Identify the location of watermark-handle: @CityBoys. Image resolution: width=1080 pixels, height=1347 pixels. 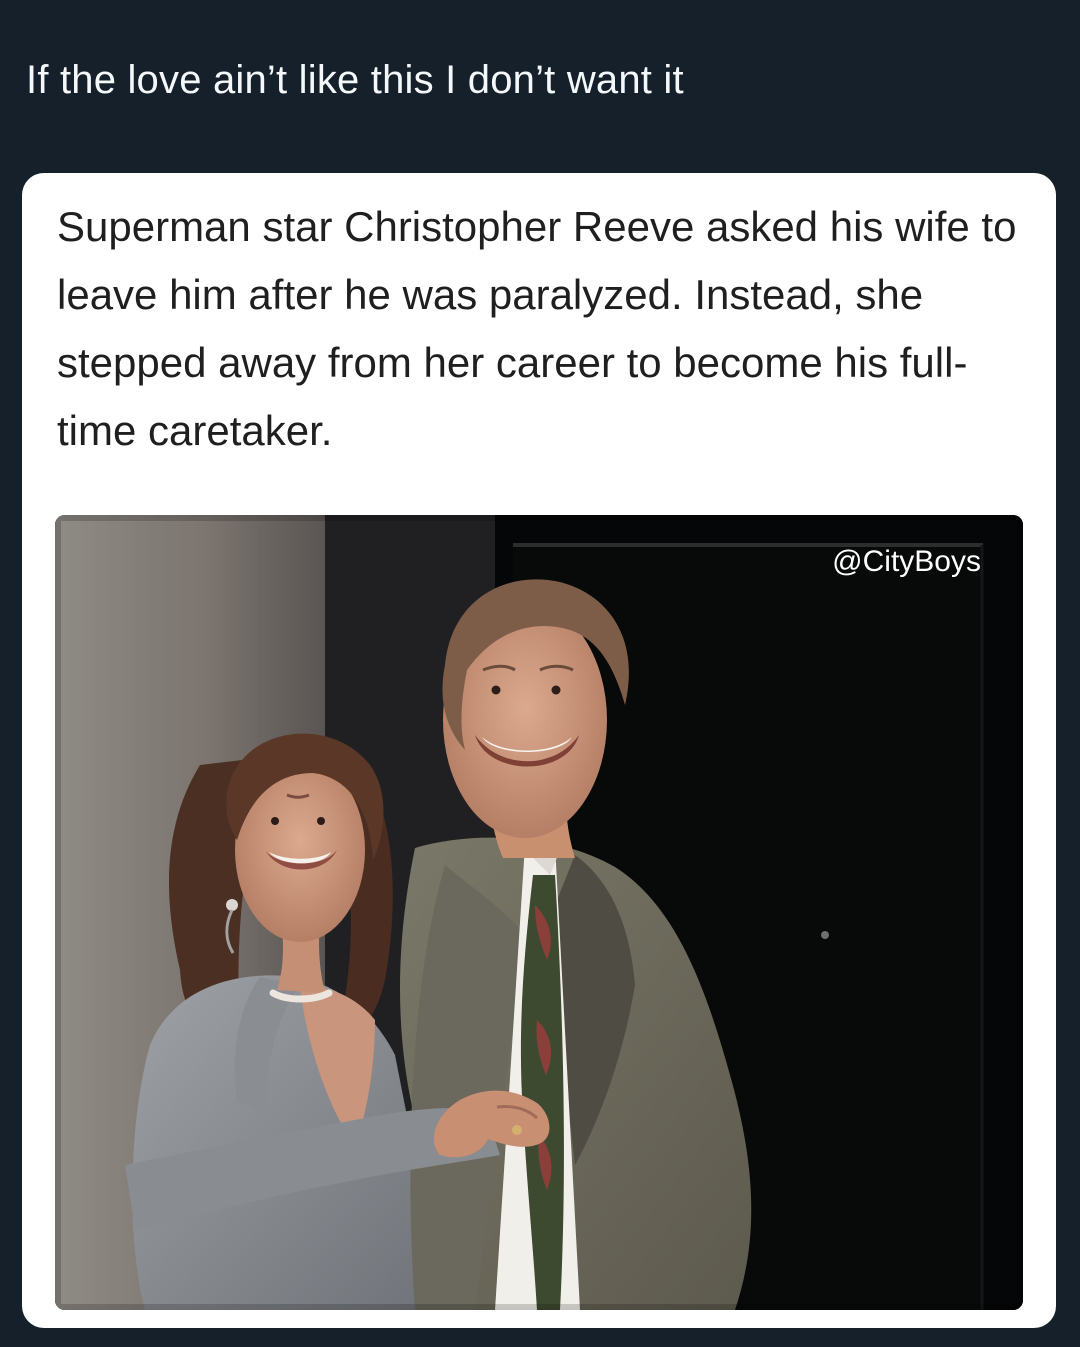
(906, 561).